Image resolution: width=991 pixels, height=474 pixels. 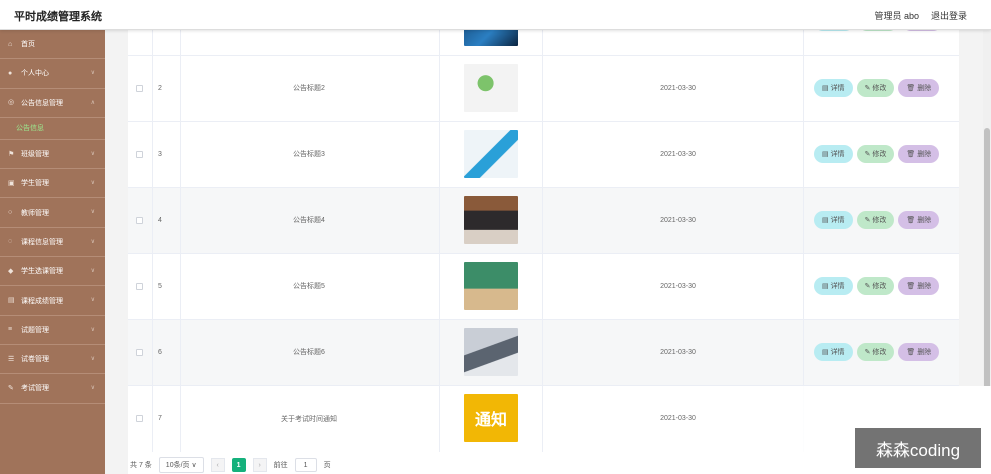 I want to click on row-index: 2, so click(x=160, y=88).